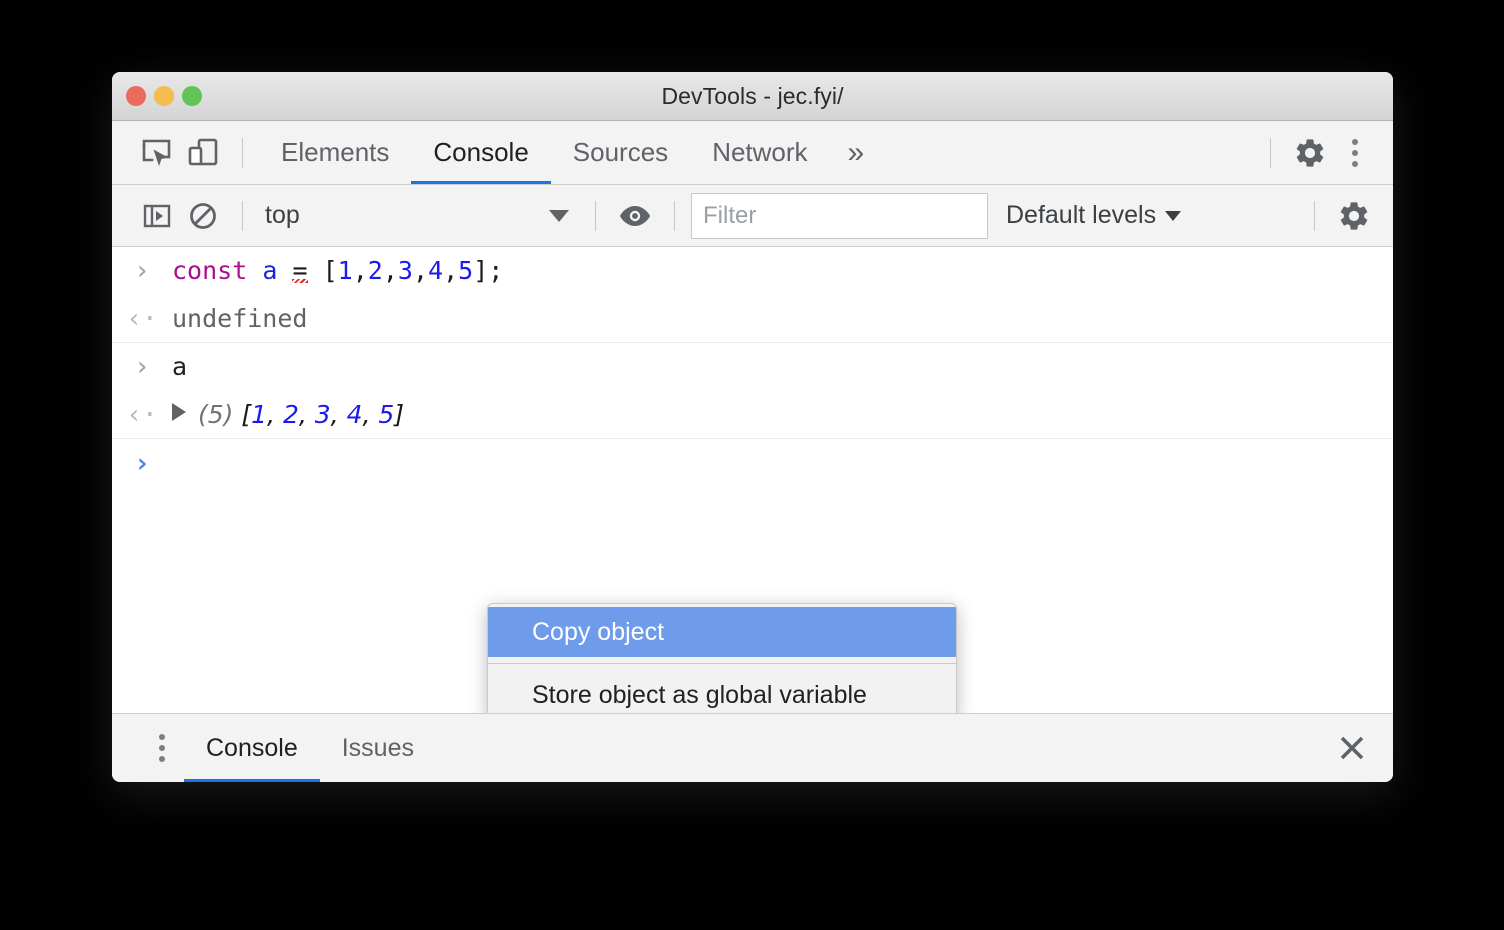 The height and width of the screenshot is (930, 1504). Describe the element at coordinates (699, 694) in the screenshot. I see `context-menu-item-label: Store object as global variable` at that location.